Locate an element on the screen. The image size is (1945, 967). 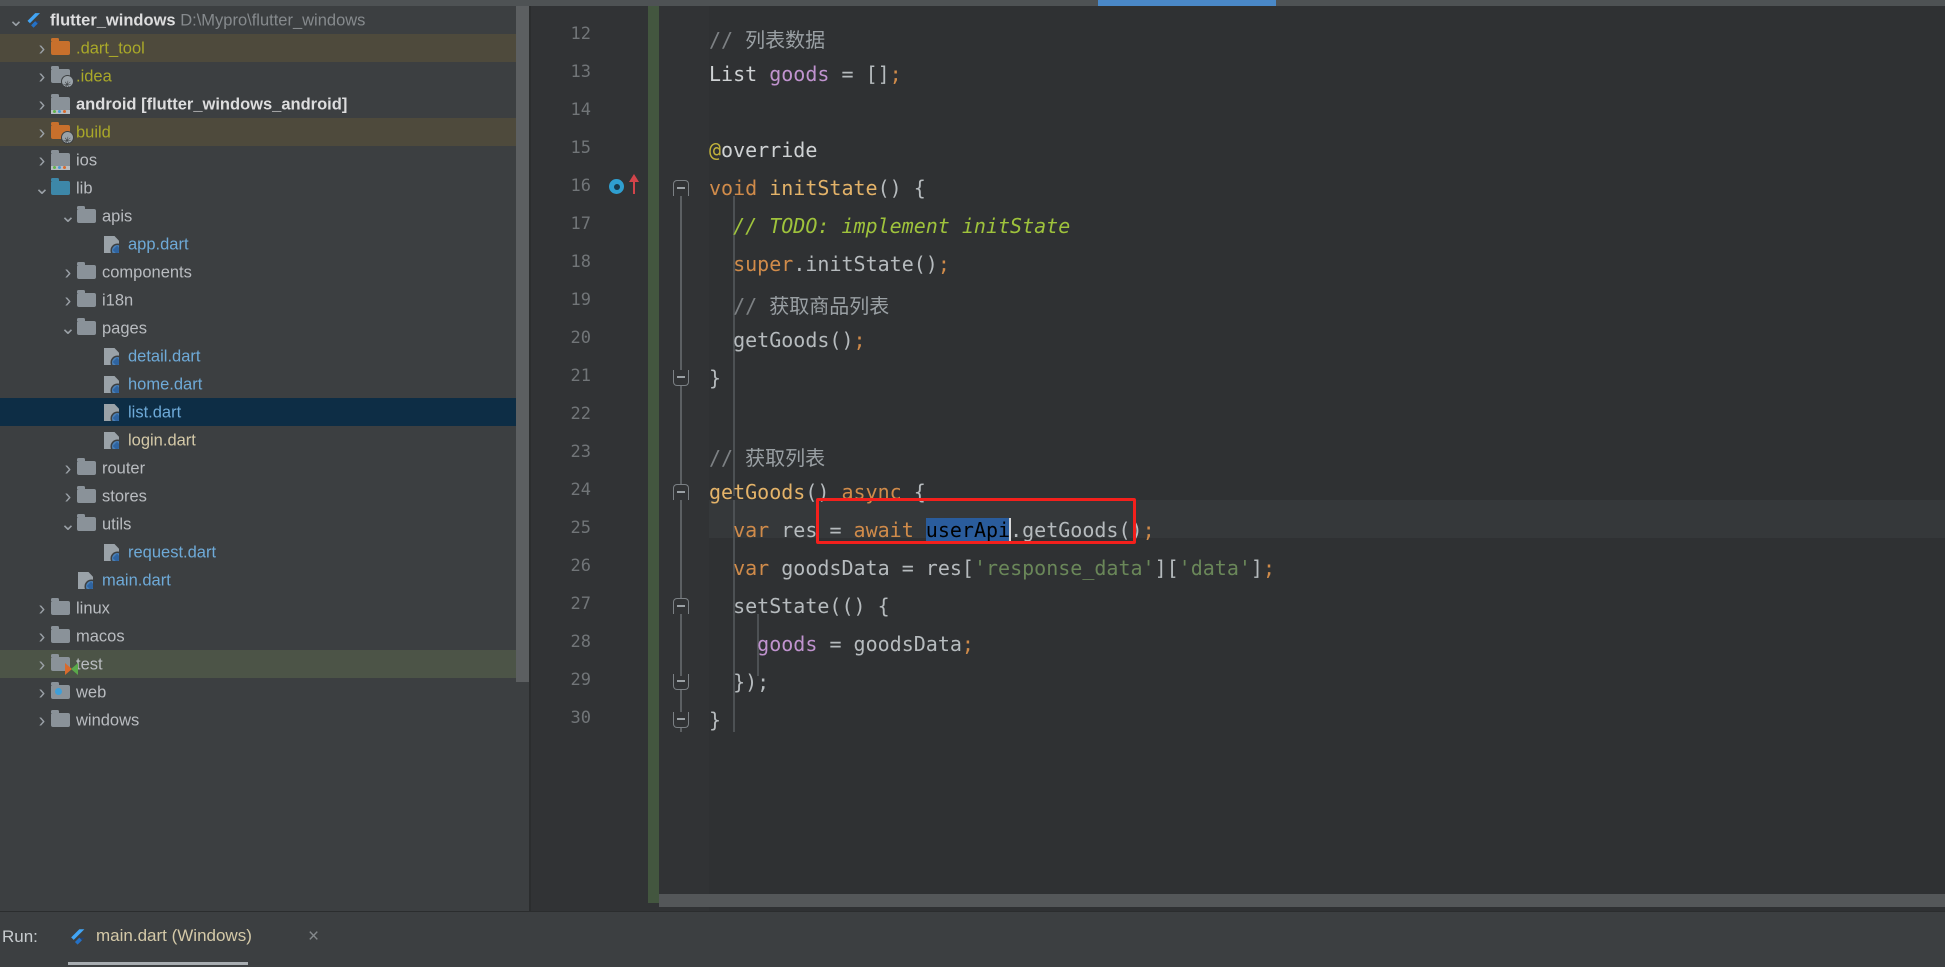
tree-item-label: test is located at coordinates (89, 664).